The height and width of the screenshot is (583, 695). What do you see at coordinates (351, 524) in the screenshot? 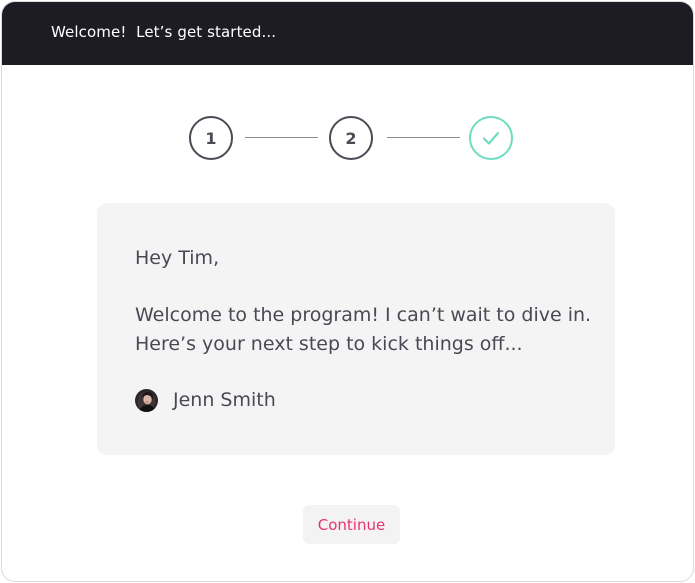
I see `continue-button: Continue` at bounding box center [351, 524].